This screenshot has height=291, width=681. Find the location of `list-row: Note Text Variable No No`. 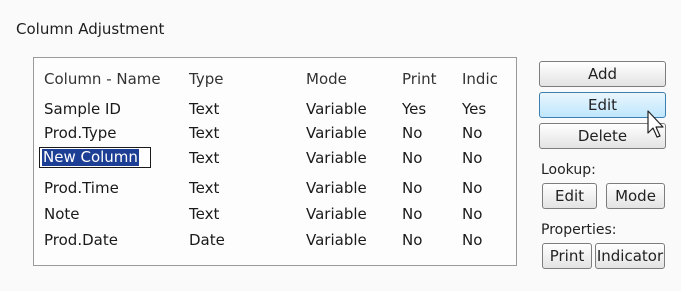

list-row: Note Text Variable No No is located at coordinates (275, 214).